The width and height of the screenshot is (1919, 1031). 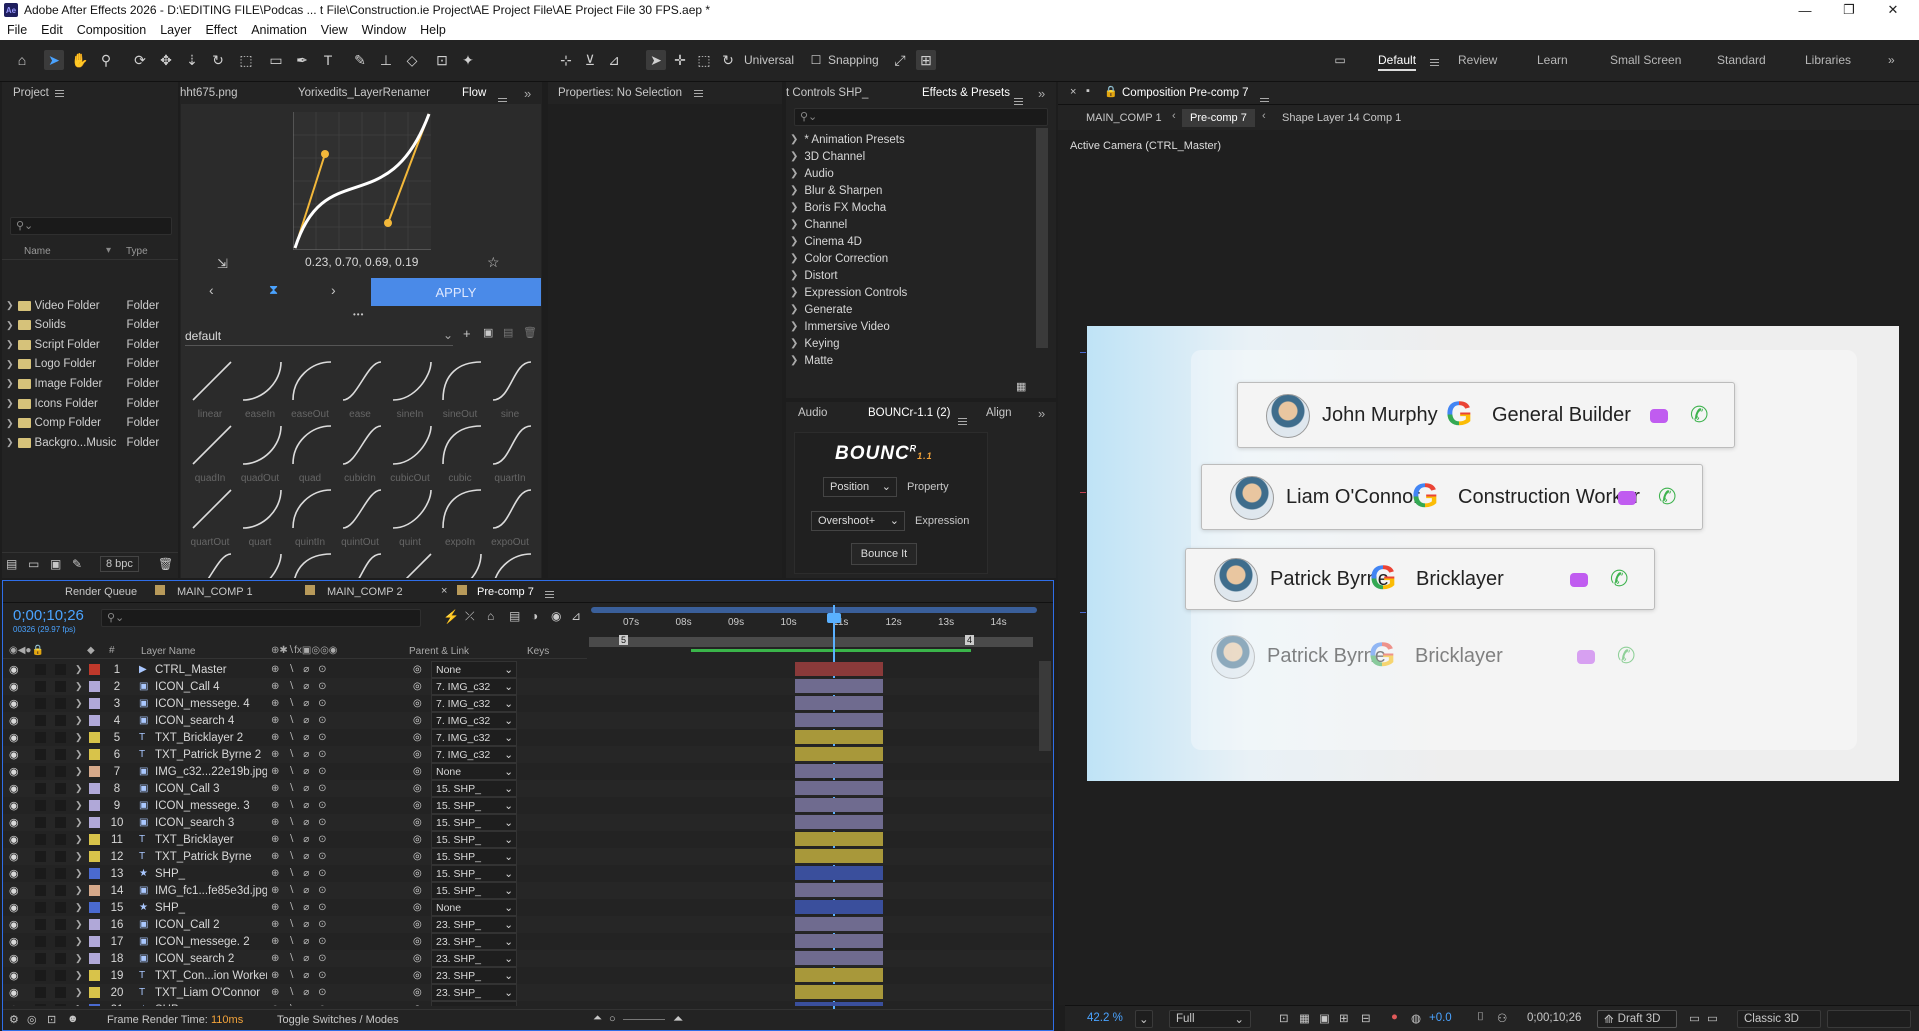 What do you see at coordinates (166, 60) in the screenshot?
I see `pan-tool-icon: ✥` at bounding box center [166, 60].